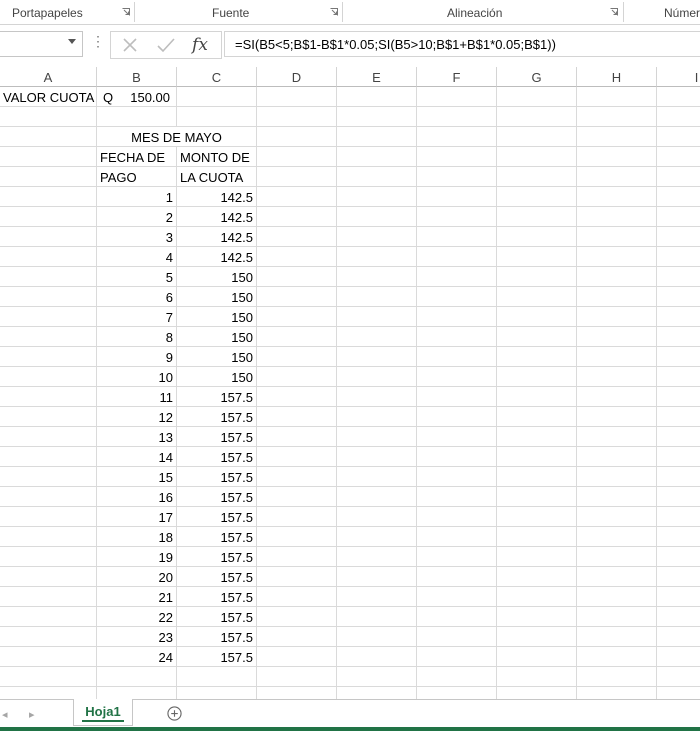  Describe the element at coordinates (137, 377) in the screenshot. I see `payment-day: 10` at that location.